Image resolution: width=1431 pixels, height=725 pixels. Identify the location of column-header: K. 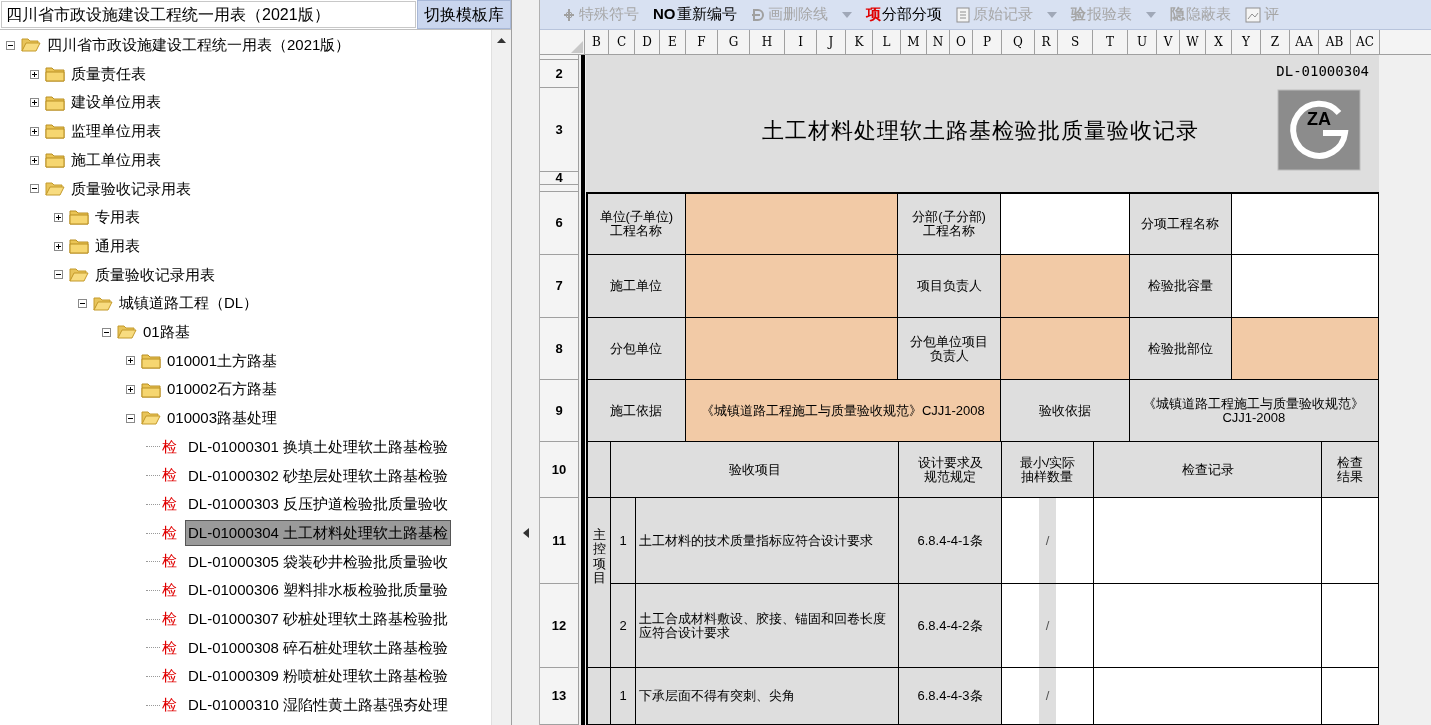
(859, 42).